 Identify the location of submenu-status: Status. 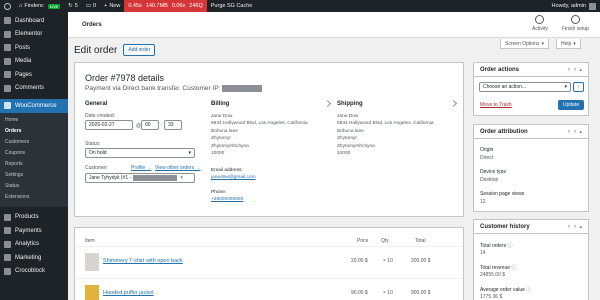
(34, 186).